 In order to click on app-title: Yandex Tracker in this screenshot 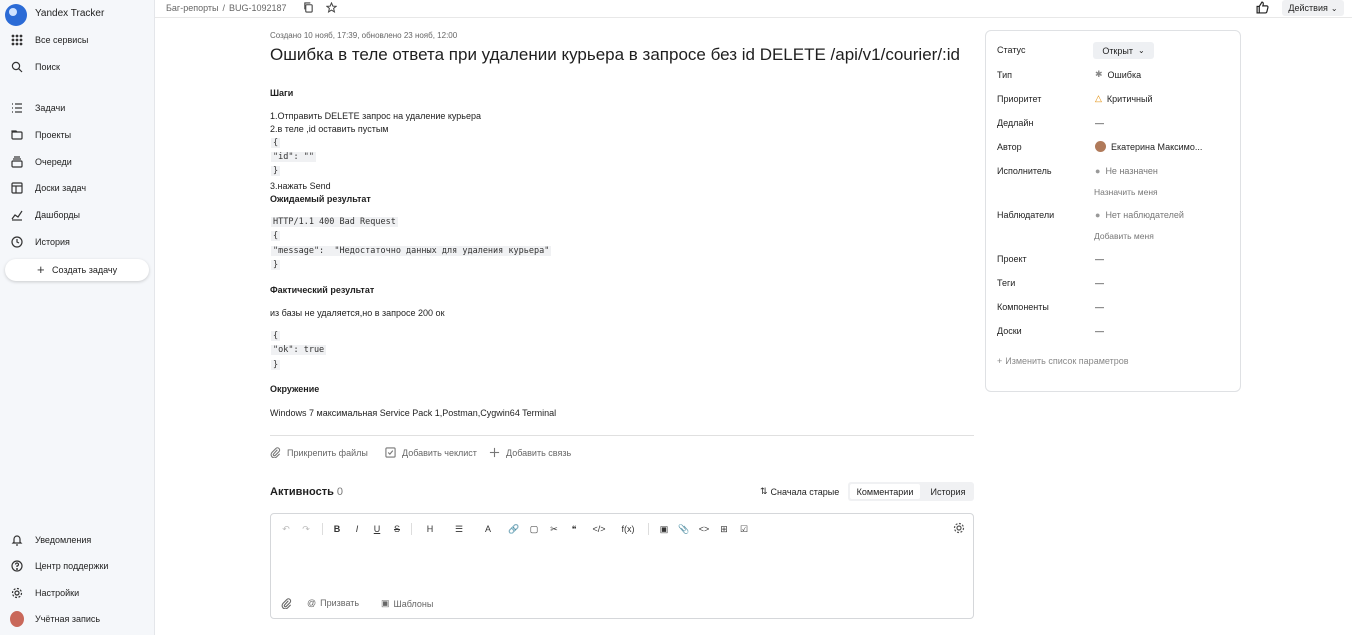, I will do `click(69, 13)`.